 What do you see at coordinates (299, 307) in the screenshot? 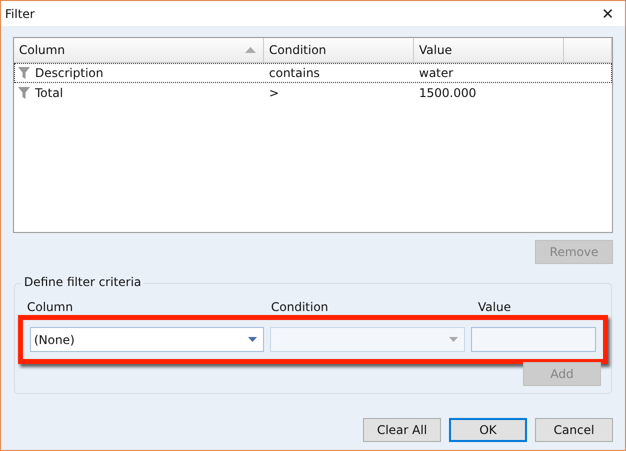
I see `field-label: Condition` at bounding box center [299, 307].